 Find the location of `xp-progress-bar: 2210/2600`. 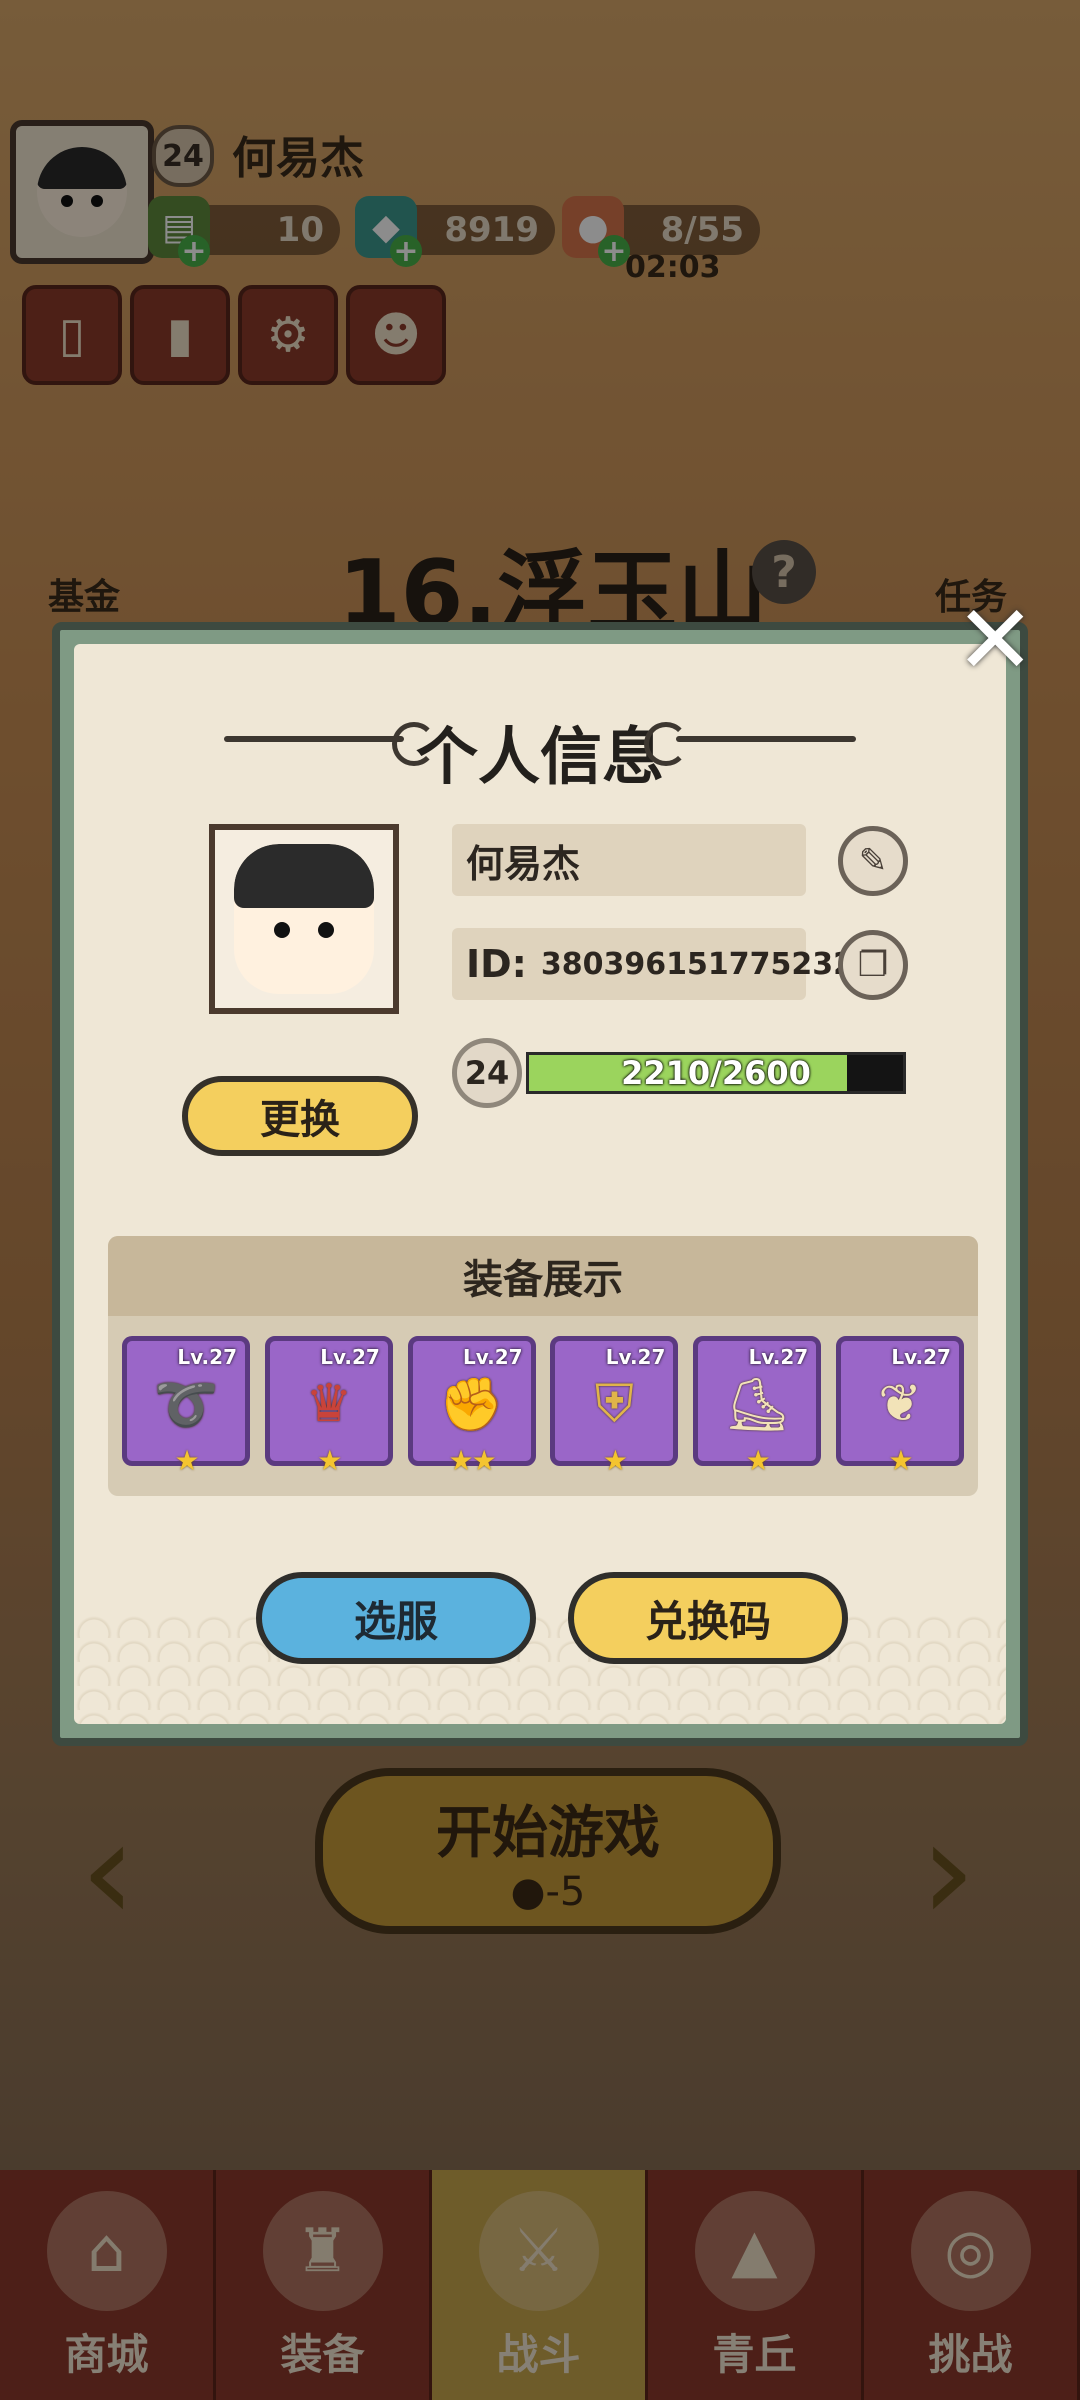

xp-progress-bar: 2210/2600 is located at coordinates (716, 1073).